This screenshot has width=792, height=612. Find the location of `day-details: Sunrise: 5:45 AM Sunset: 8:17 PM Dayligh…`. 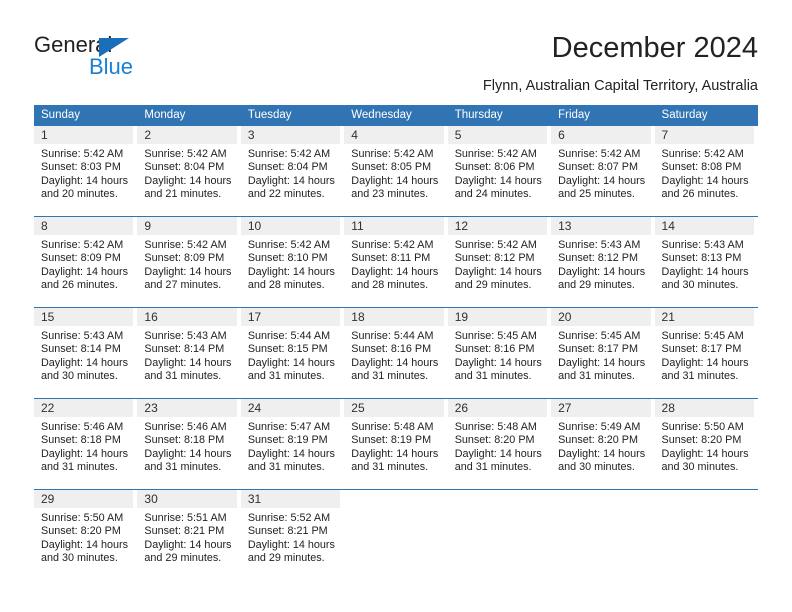

day-details: Sunrise: 5:45 AM Sunset: 8:17 PM Dayligh… is located at coordinates (600, 355).